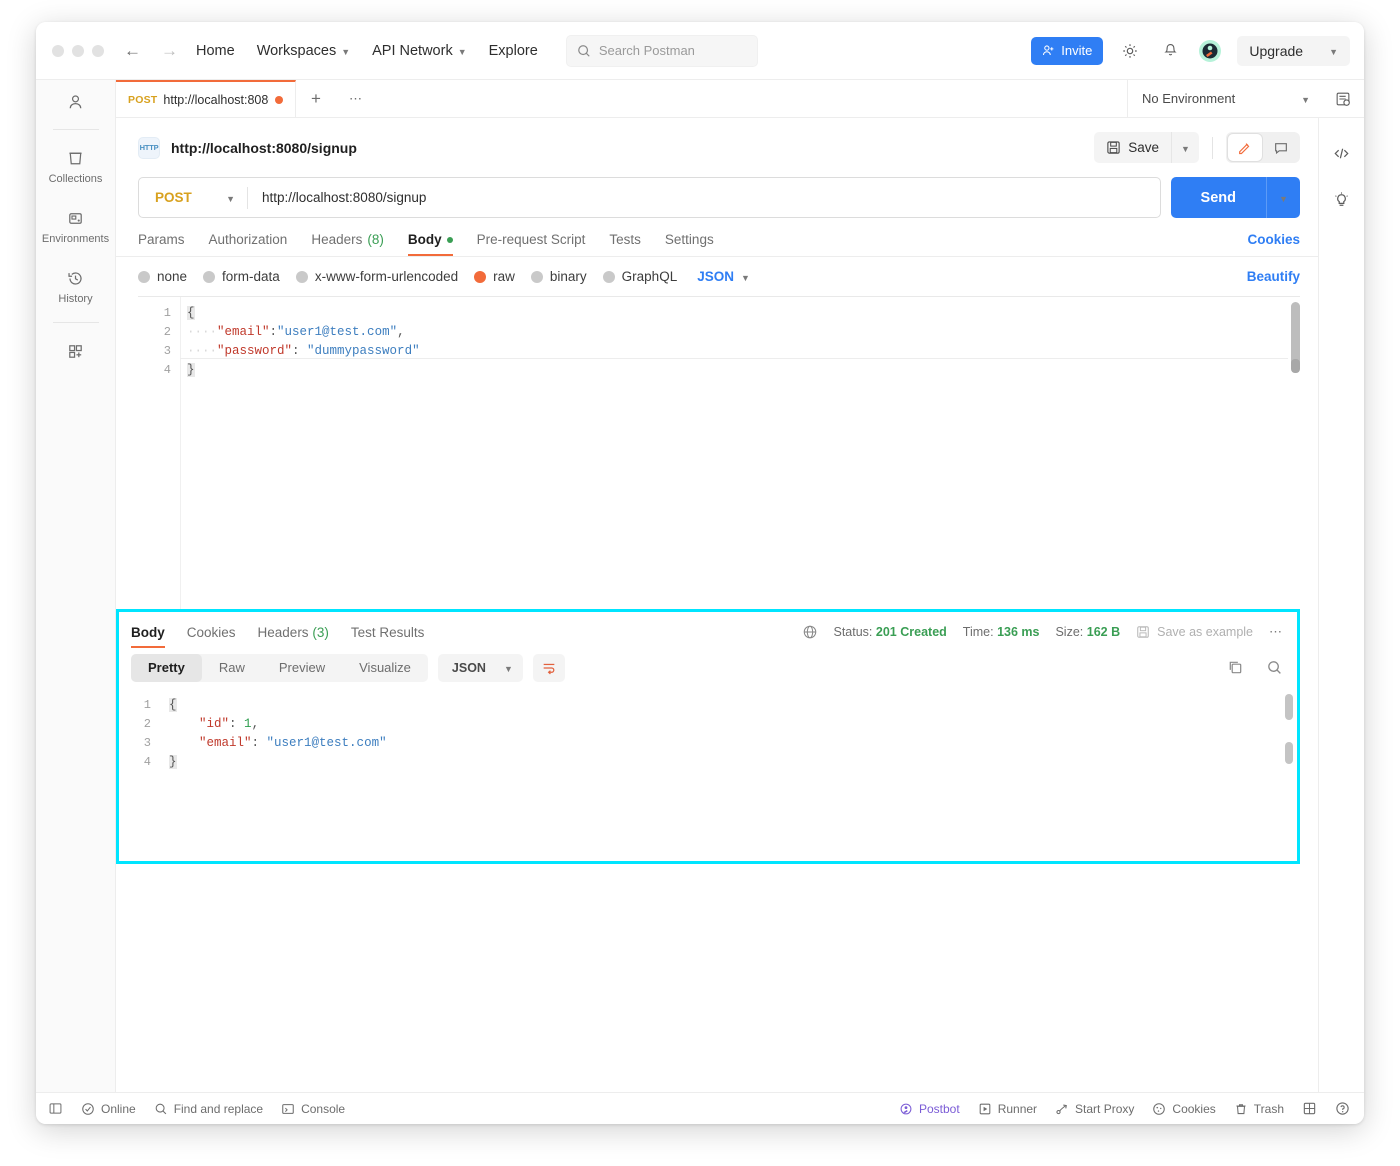  What do you see at coordinates (1289, 706) in the screenshot?
I see `response-scrollbar-thumb` at bounding box center [1289, 706].